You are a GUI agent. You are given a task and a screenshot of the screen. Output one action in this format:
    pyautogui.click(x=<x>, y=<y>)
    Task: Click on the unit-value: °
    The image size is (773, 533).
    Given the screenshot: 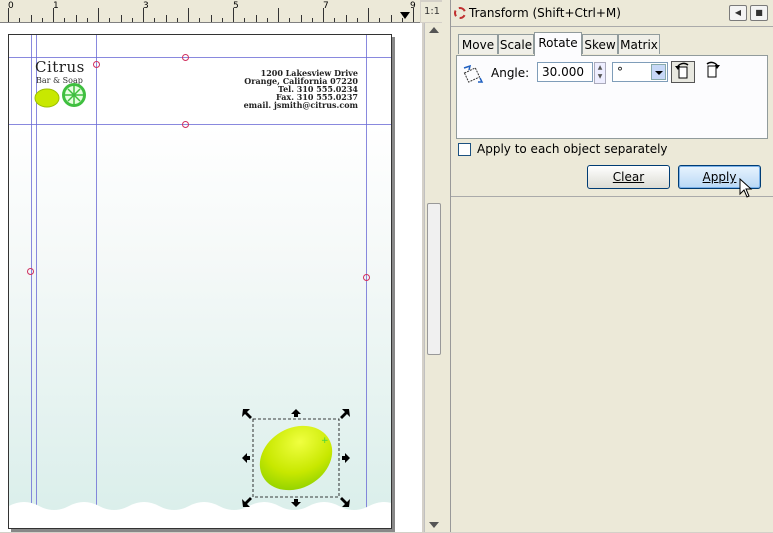 What is the action you would take?
    pyautogui.click(x=620, y=72)
    